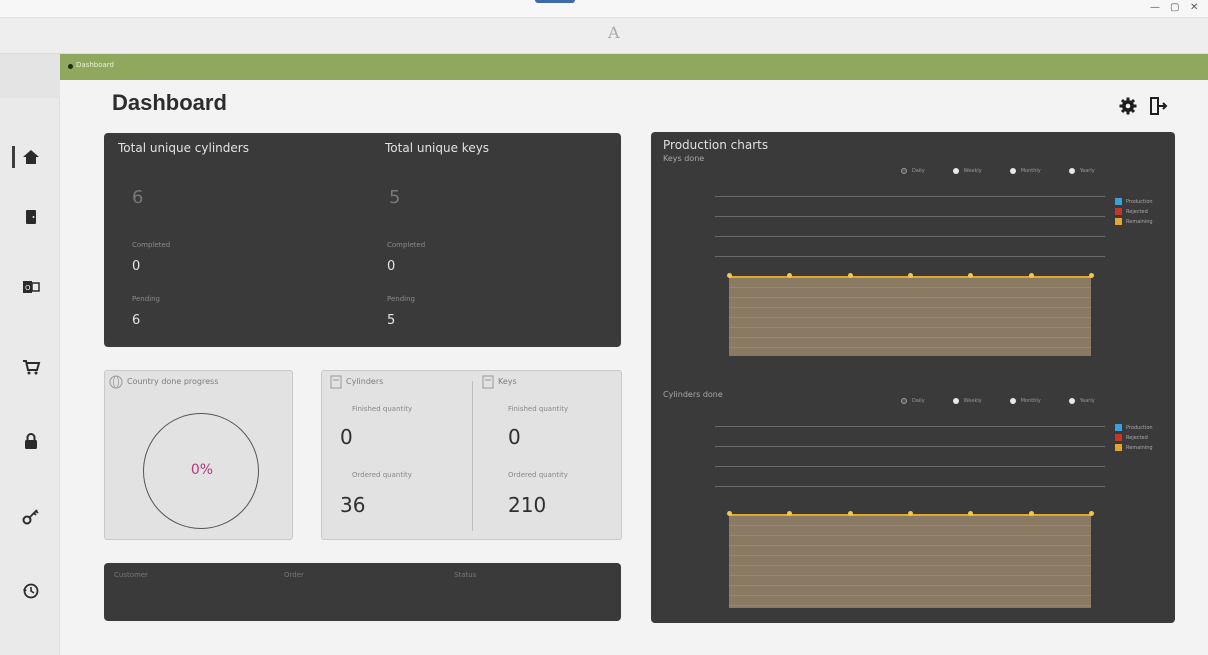 The width and height of the screenshot is (1208, 655). I want to click on progress-percent: 0%, so click(202, 470).